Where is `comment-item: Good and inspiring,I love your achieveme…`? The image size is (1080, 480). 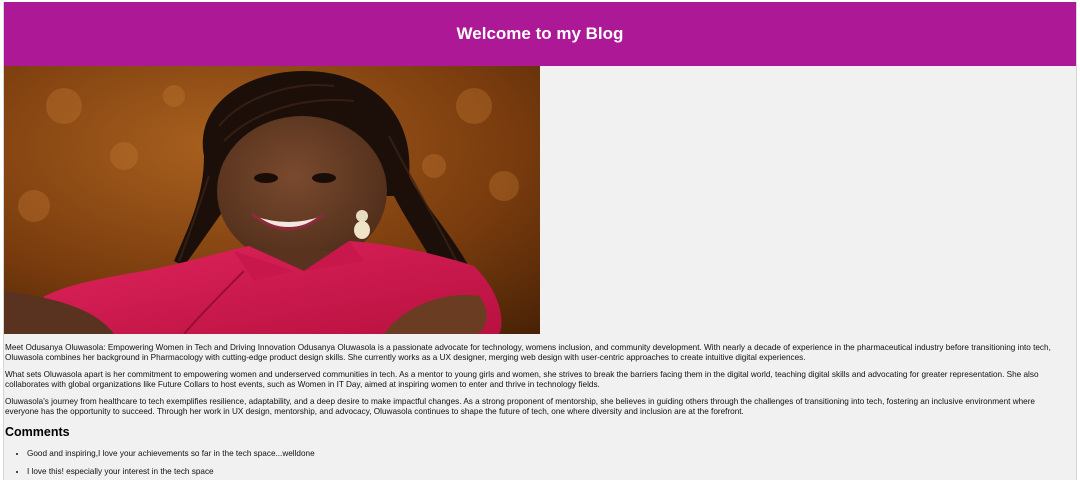
comment-item: Good and inspiring,I love your achieveme… is located at coordinates (548, 454).